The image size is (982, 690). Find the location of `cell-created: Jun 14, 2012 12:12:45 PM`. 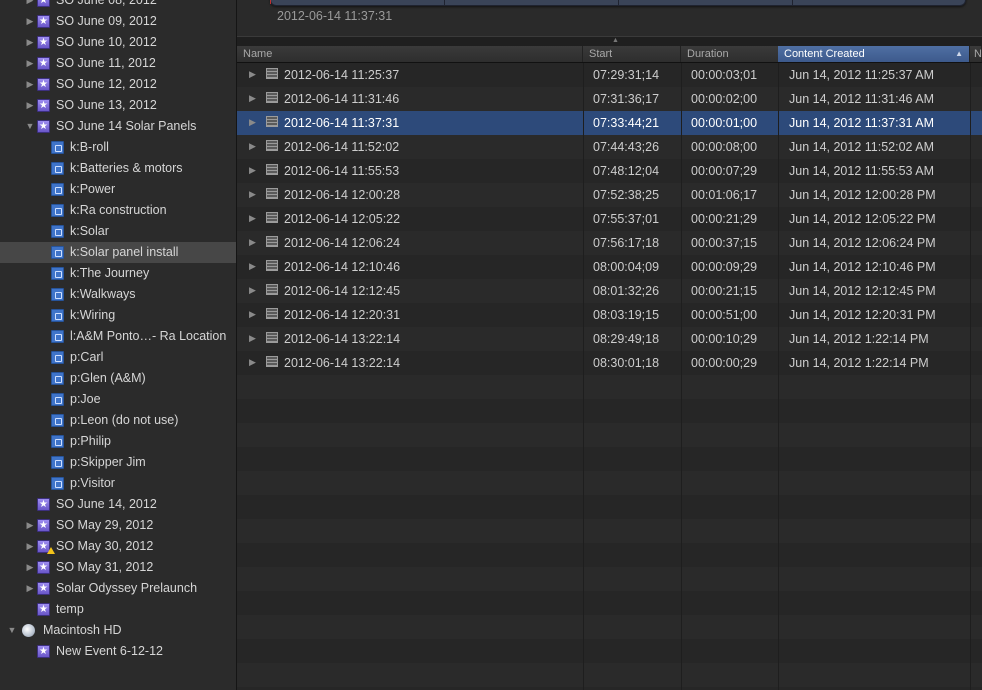

cell-created: Jun 14, 2012 12:12:45 PM is located at coordinates (862, 291).